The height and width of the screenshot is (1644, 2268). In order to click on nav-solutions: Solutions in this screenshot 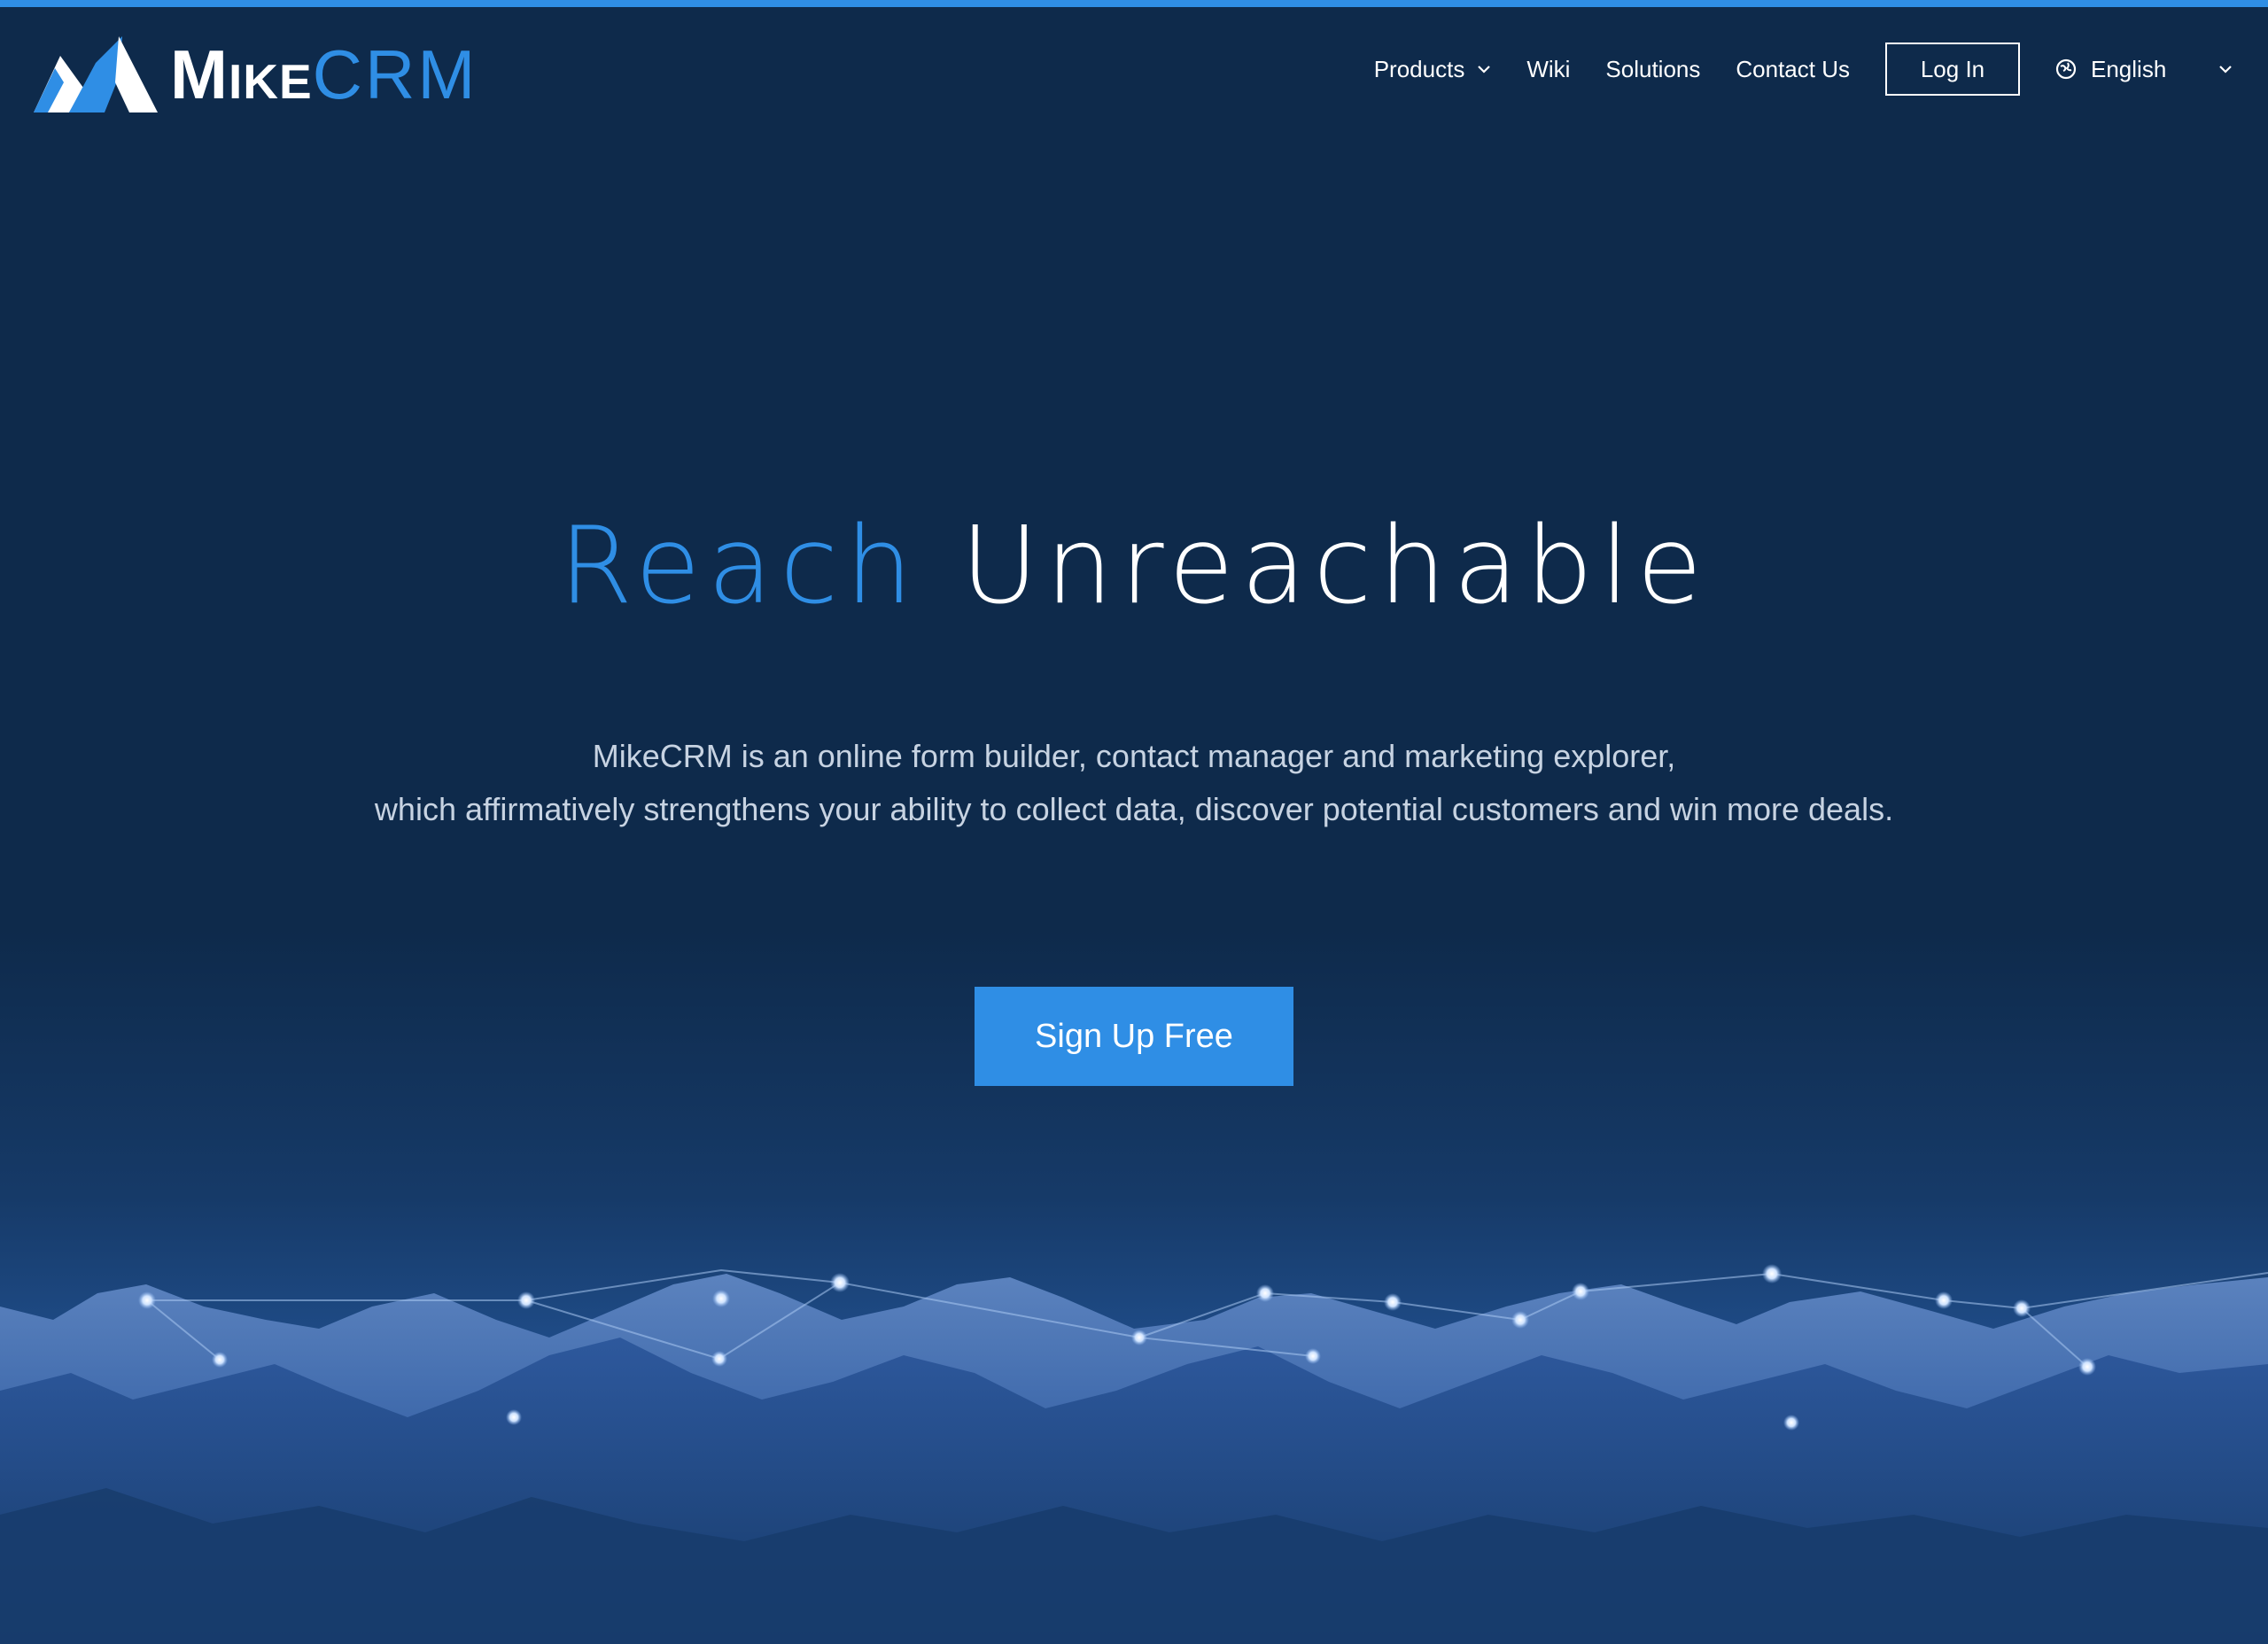, I will do `click(1652, 69)`.